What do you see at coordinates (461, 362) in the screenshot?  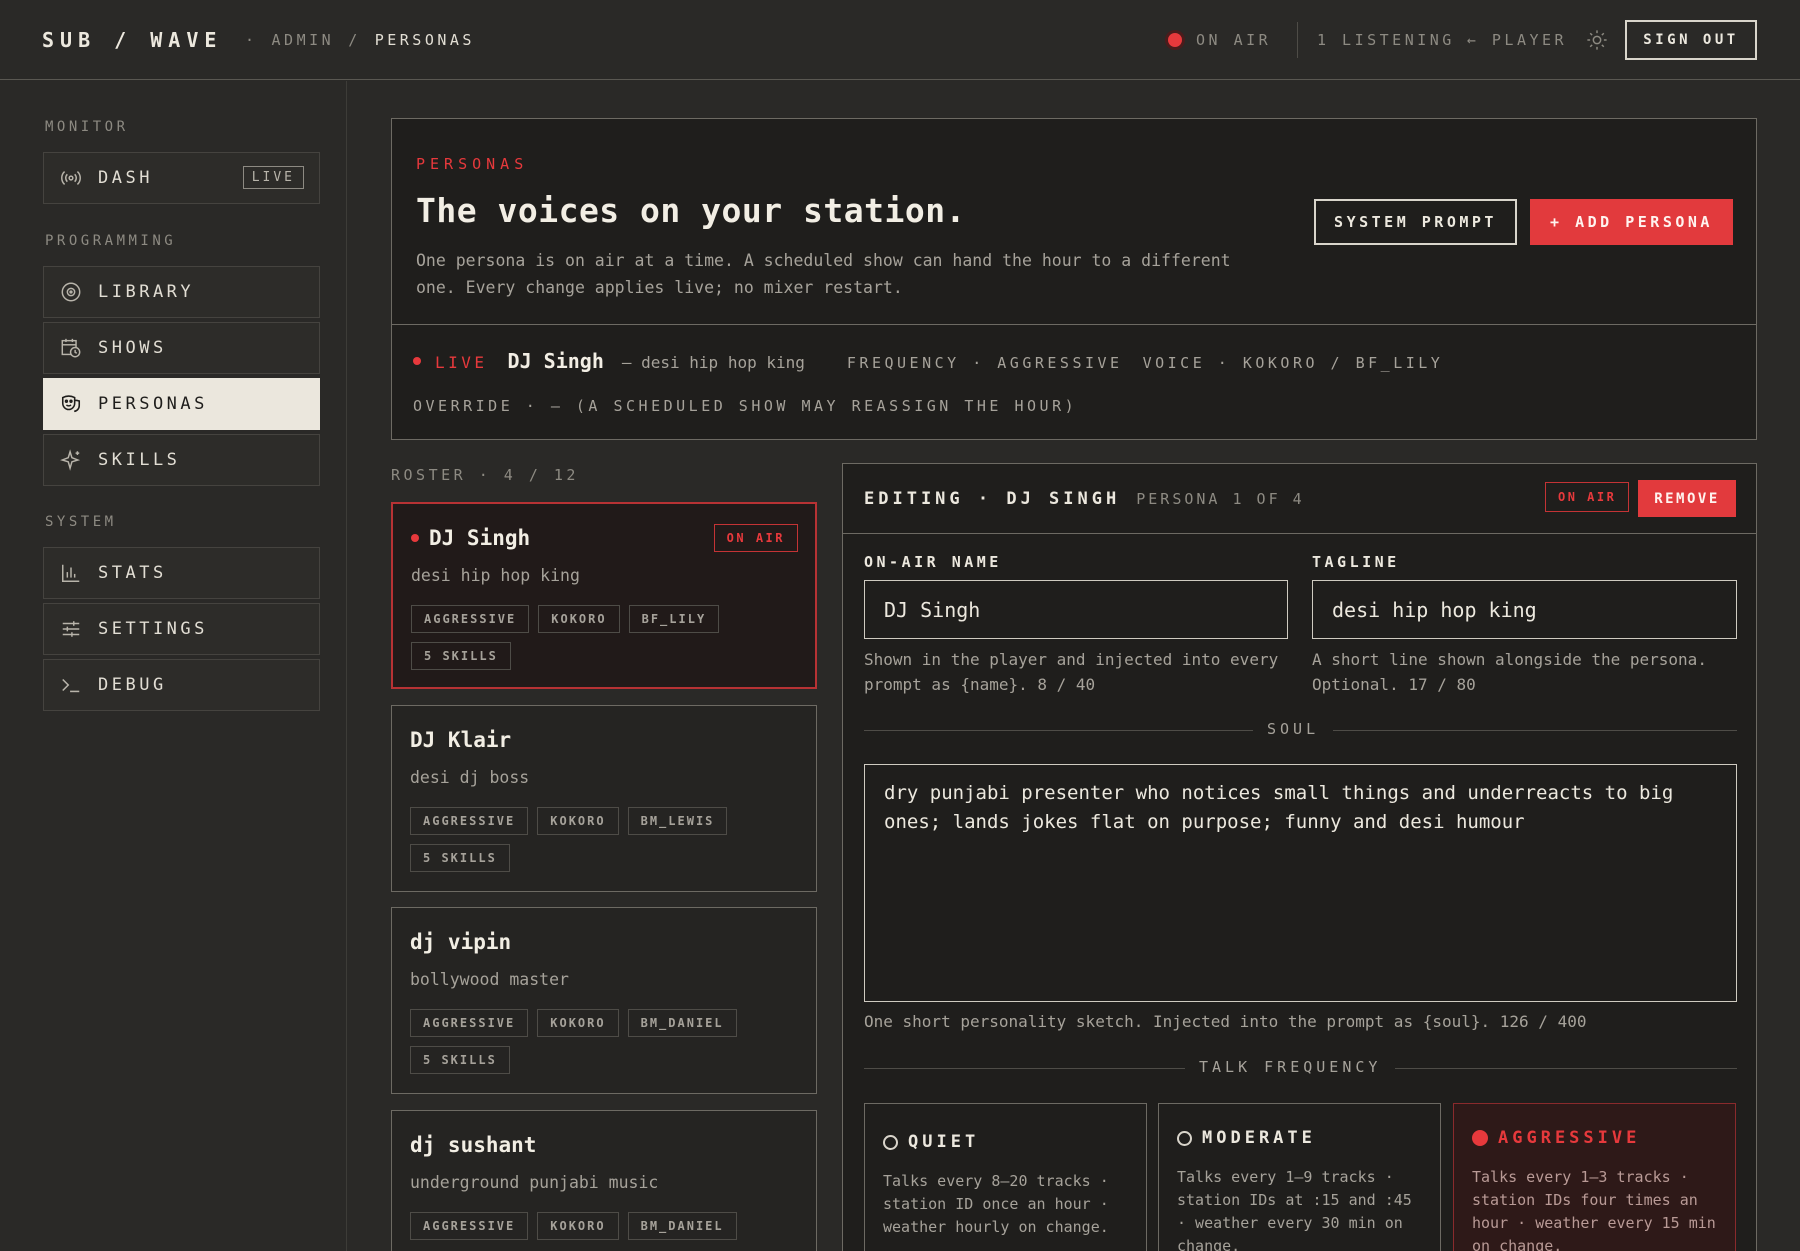 I see `live-label: LIVE` at bounding box center [461, 362].